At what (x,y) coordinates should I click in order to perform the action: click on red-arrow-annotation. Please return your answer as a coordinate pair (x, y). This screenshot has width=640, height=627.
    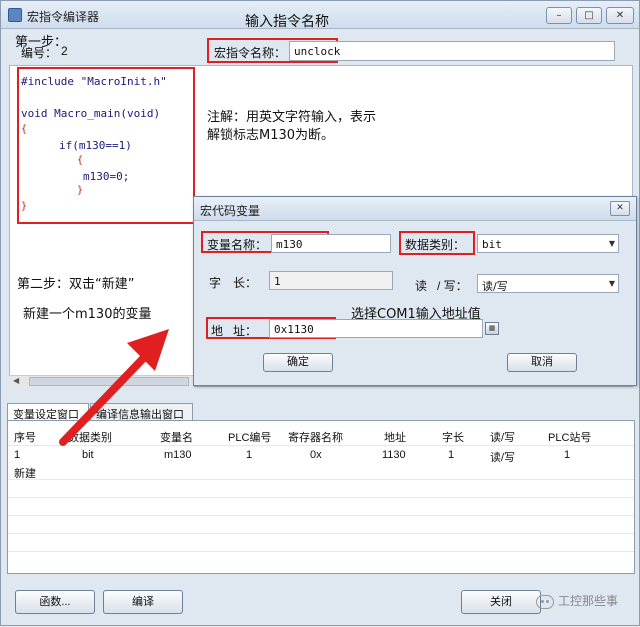
    Looking at the image, I should click on (114, 387).